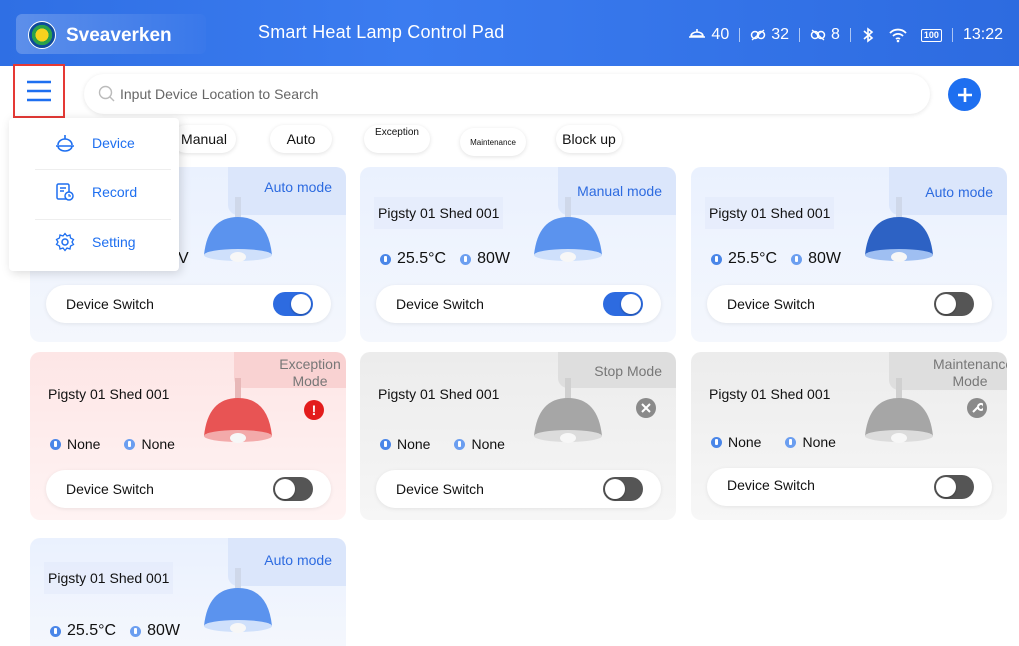 Image resolution: width=1019 pixels, height=646 pixels. What do you see at coordinates (589, 139) in the screenshot?
I see `filter-block-up: Block up` at bounding box center [589, 139].